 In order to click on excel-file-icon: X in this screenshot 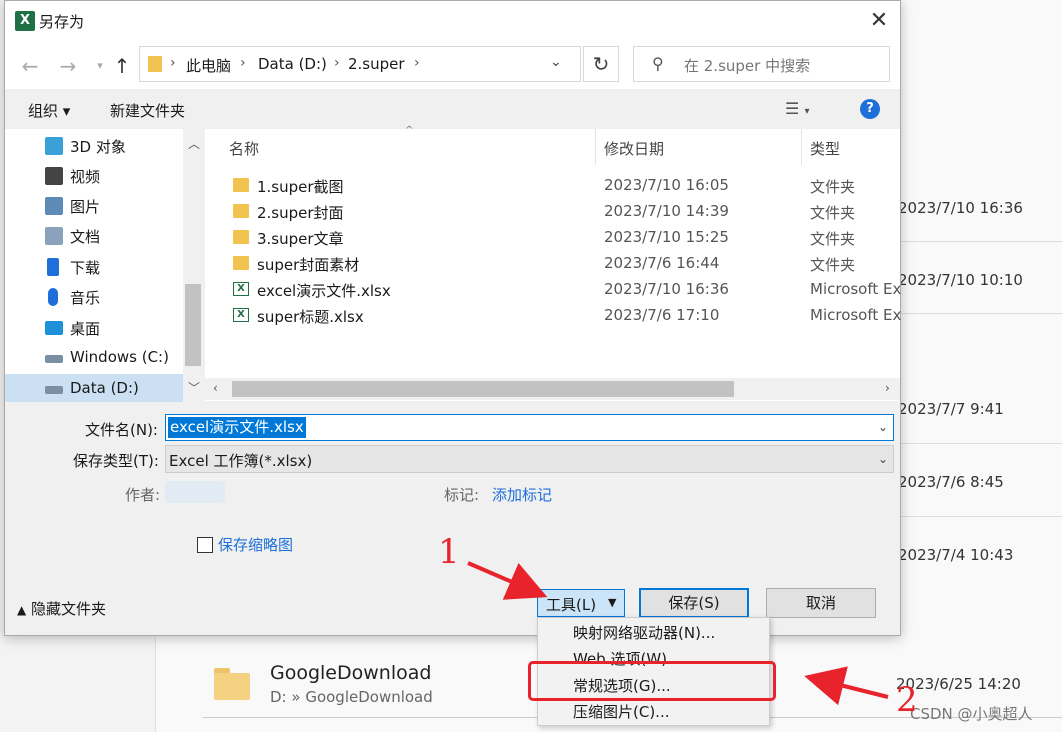, I will do `click(241, 315)`.